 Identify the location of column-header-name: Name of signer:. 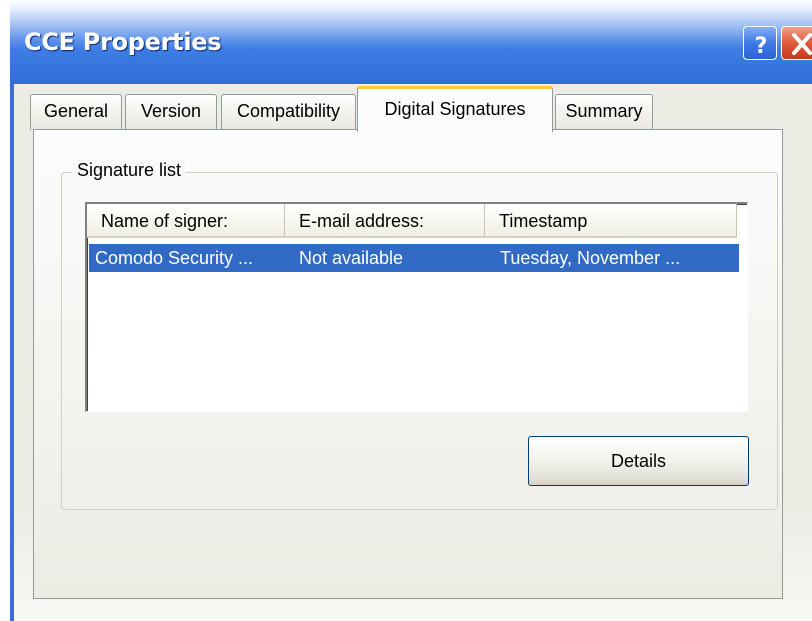
(186, 221).